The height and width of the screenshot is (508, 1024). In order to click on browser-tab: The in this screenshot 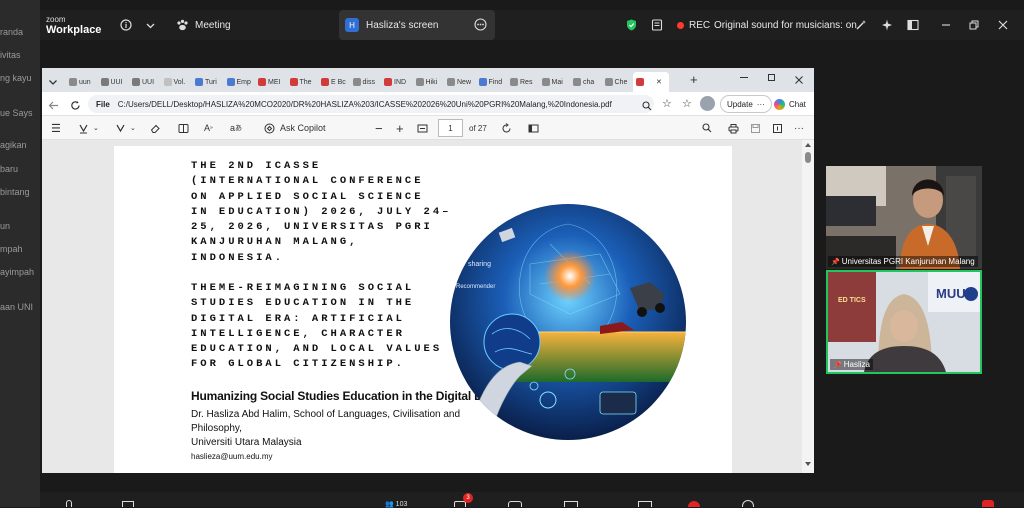, I will do `click(302, 82)`.